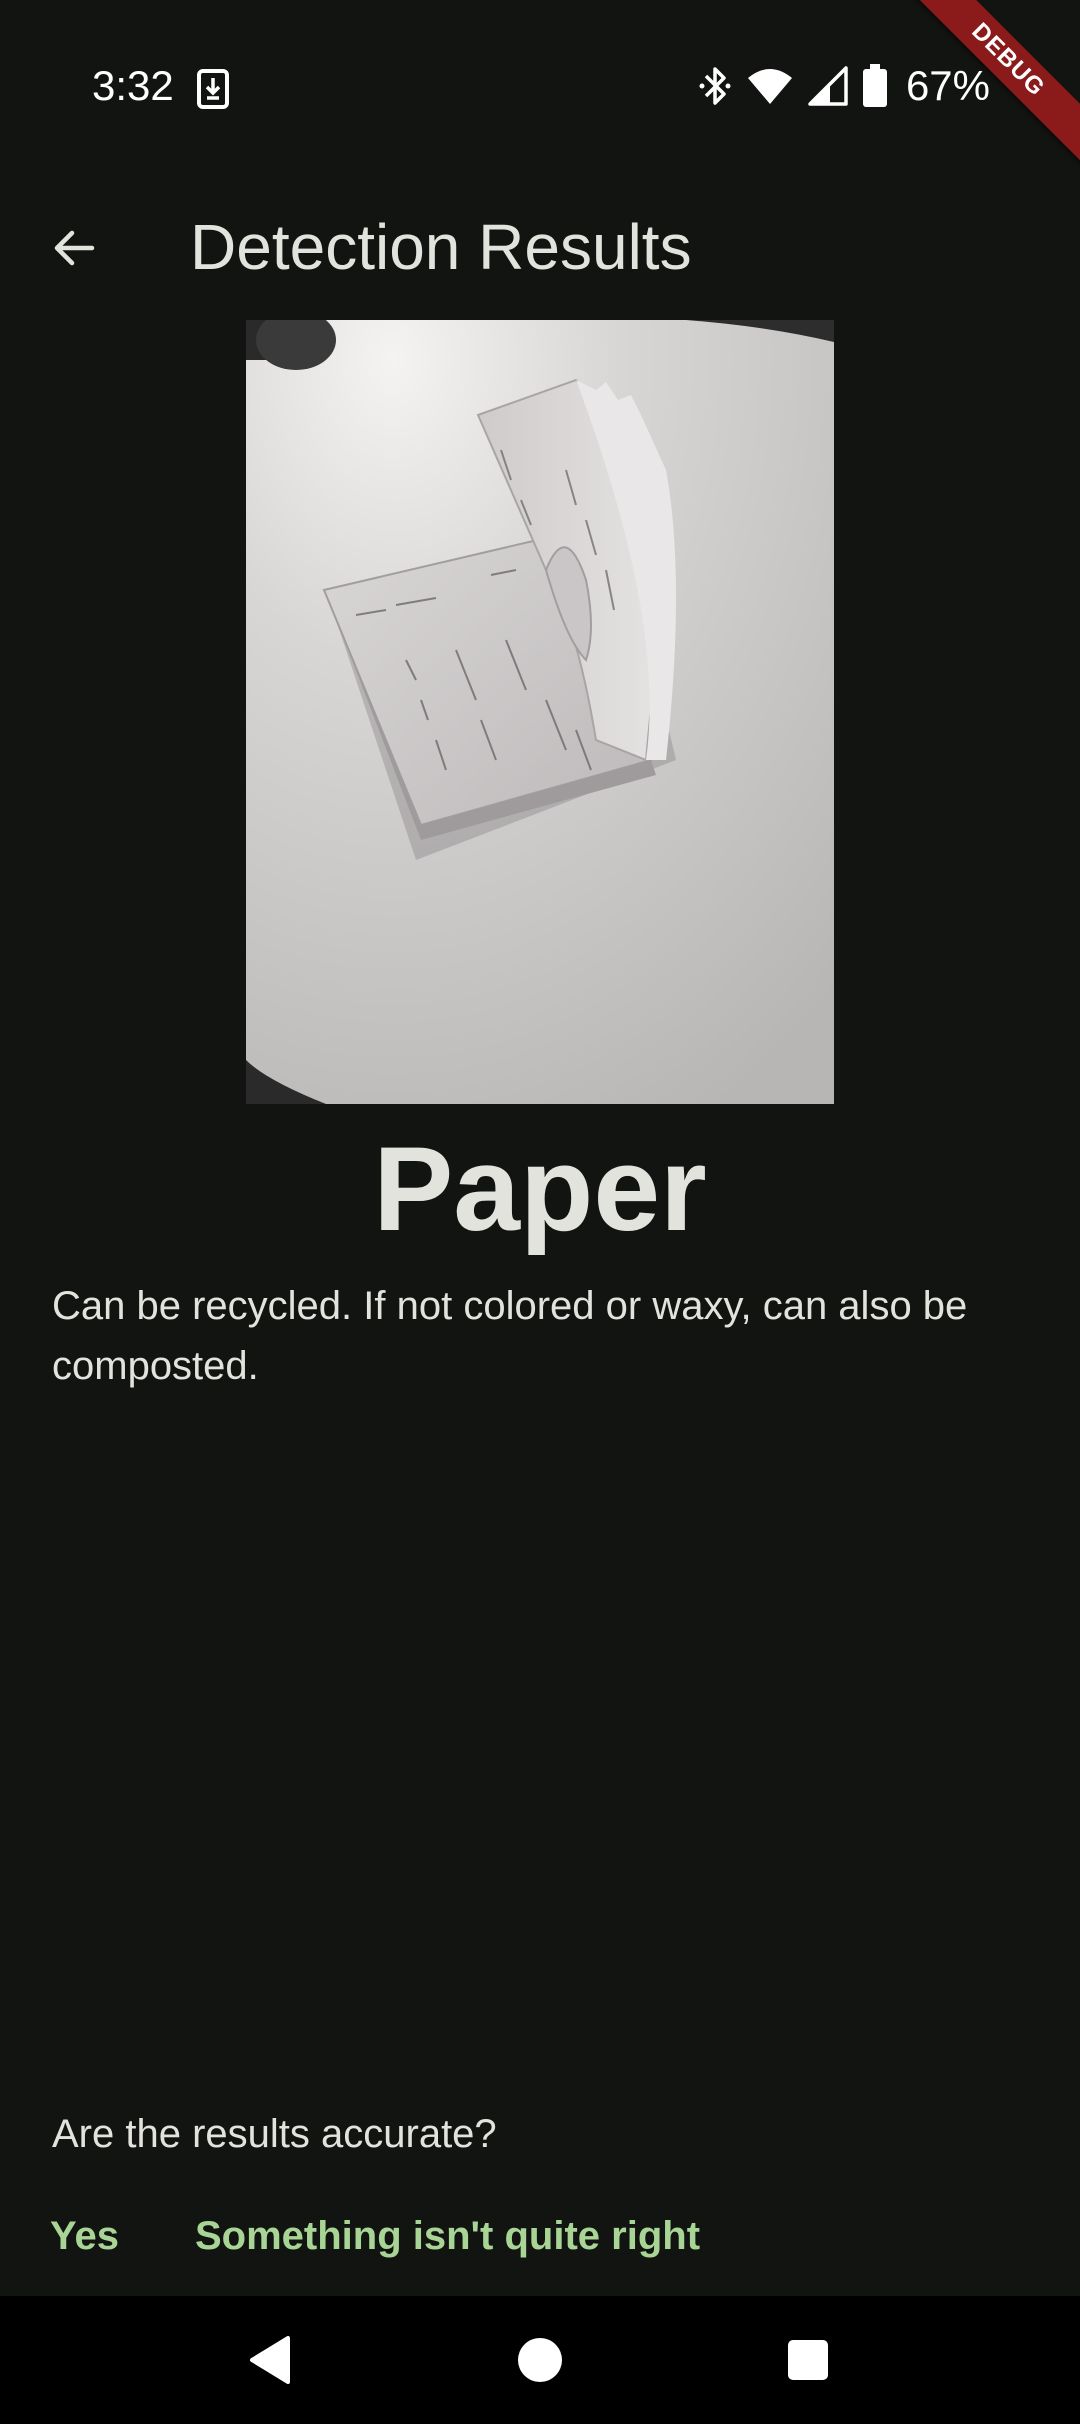  I want to click on status-time: 3:32, so click(133, 85).